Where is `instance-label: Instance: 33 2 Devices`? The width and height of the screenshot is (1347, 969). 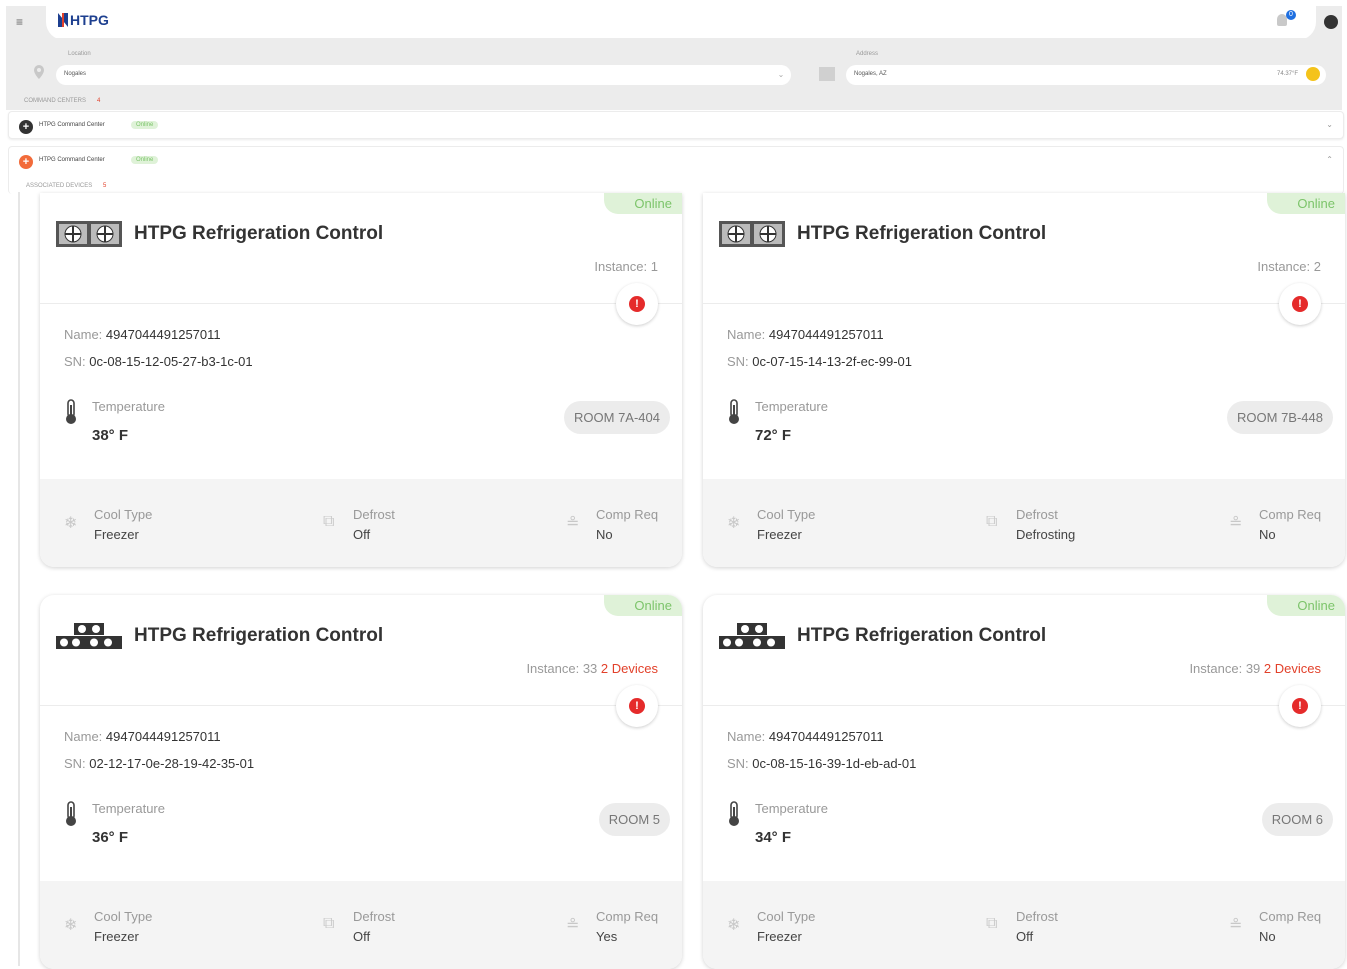
instance-label: Instance: 33 2 Devices is located at coordinates (592, 668).